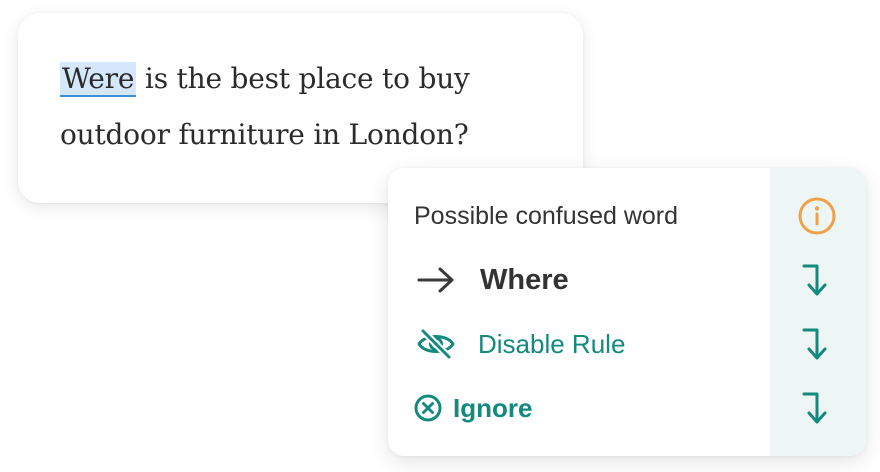 Image resolution: width=880 pixels, height=472 pixels. I want to click on ignore-button: Ignore, so click(591, 408).